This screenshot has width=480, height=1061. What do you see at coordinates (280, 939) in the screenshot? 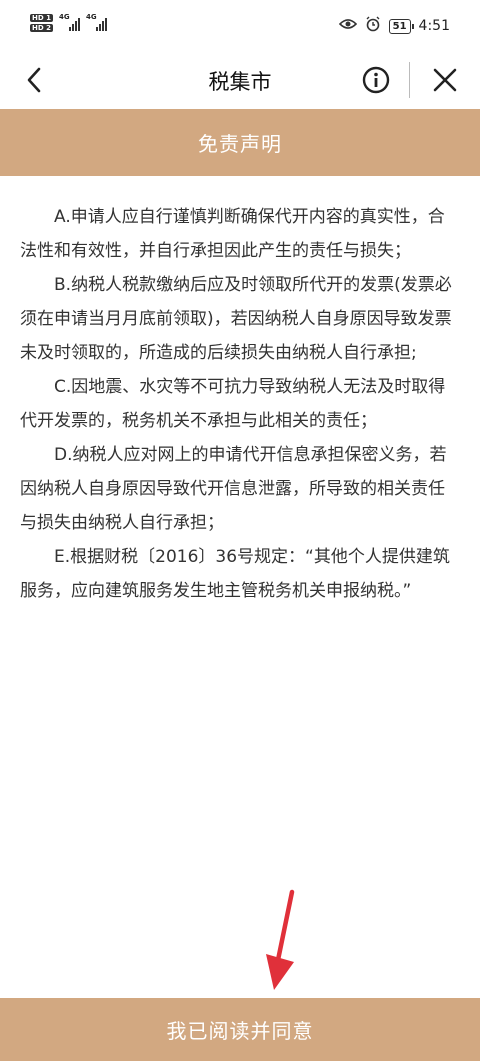
I see `annotation-arrow-icon` at bounding box center [280, 939].